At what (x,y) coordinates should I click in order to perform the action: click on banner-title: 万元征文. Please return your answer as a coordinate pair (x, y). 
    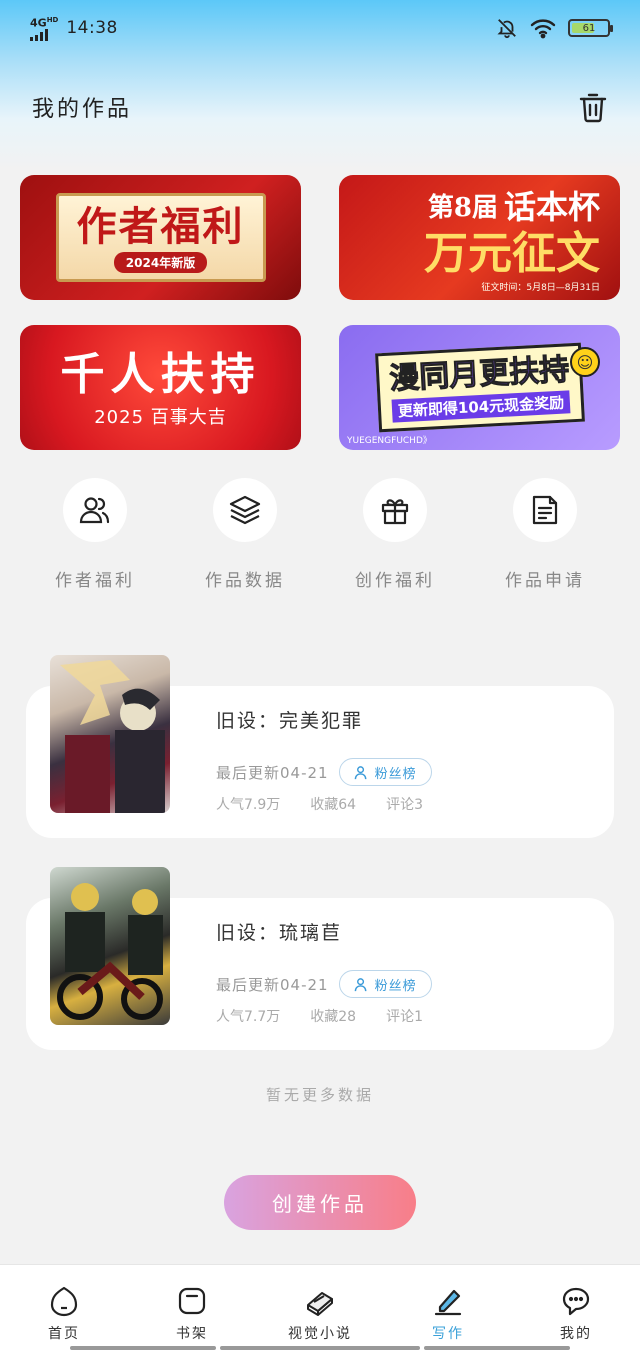
    Looking at the image, I should click on (512, 253).